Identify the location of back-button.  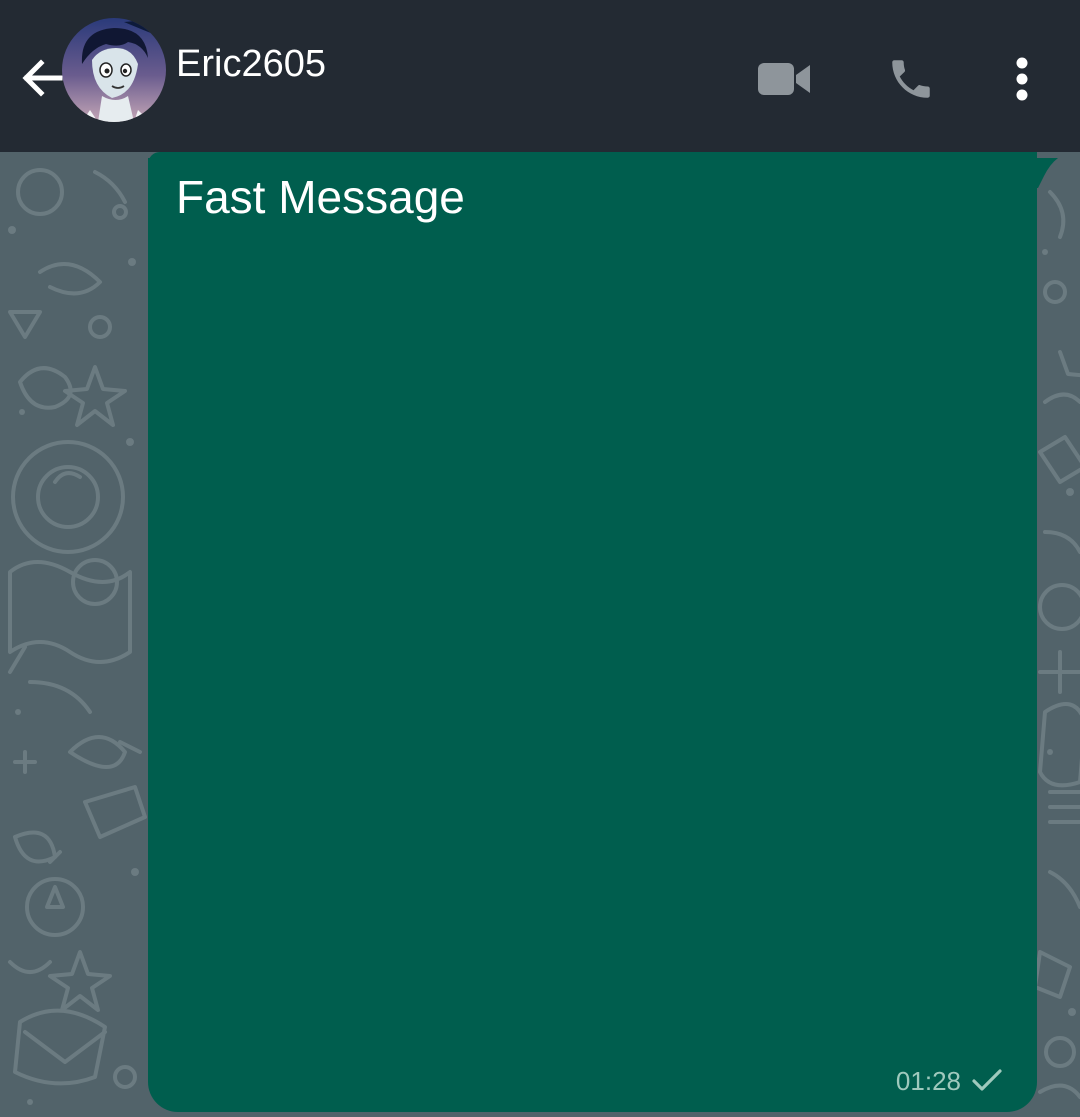
(42, 78).